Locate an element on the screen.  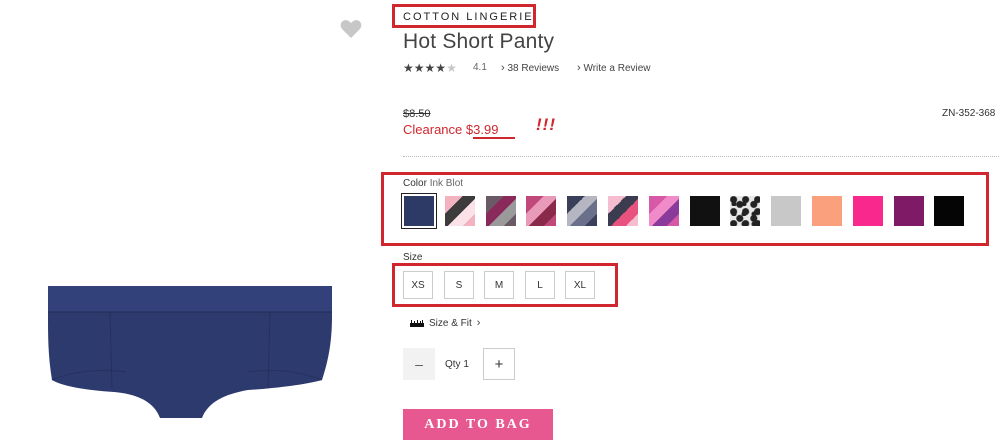
clearance-amount: $3.99 is located at coordinates (482, 129).